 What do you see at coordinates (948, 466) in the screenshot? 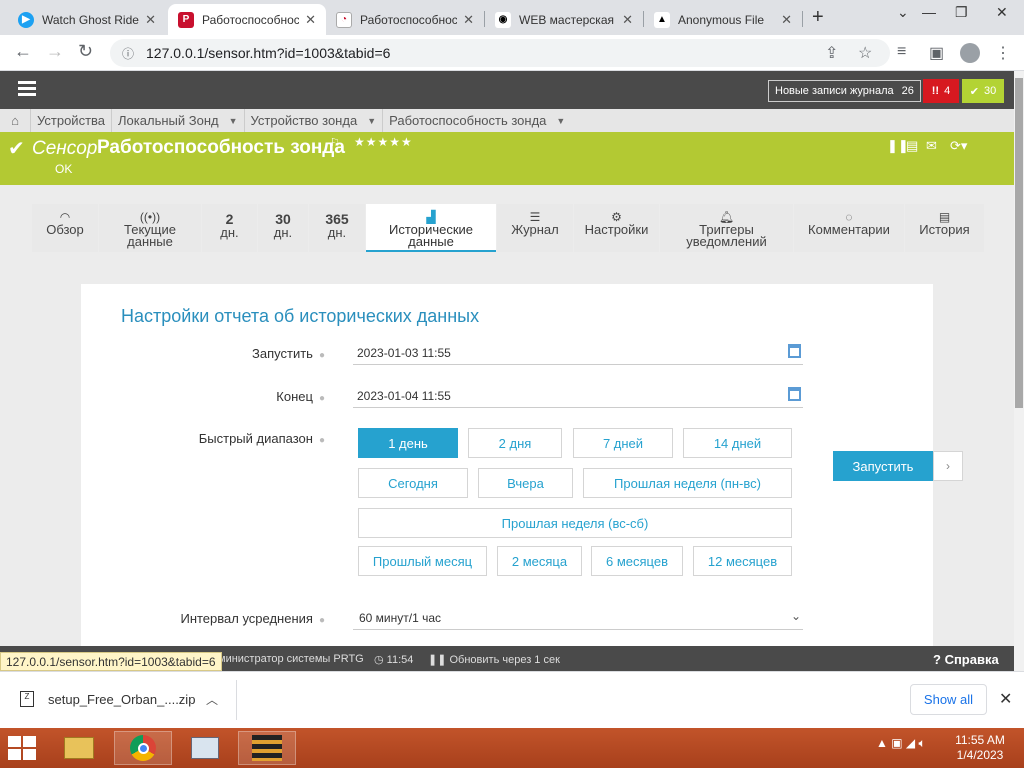
I see `chevron-right-icon: ›` at bounding box center [948, 466].